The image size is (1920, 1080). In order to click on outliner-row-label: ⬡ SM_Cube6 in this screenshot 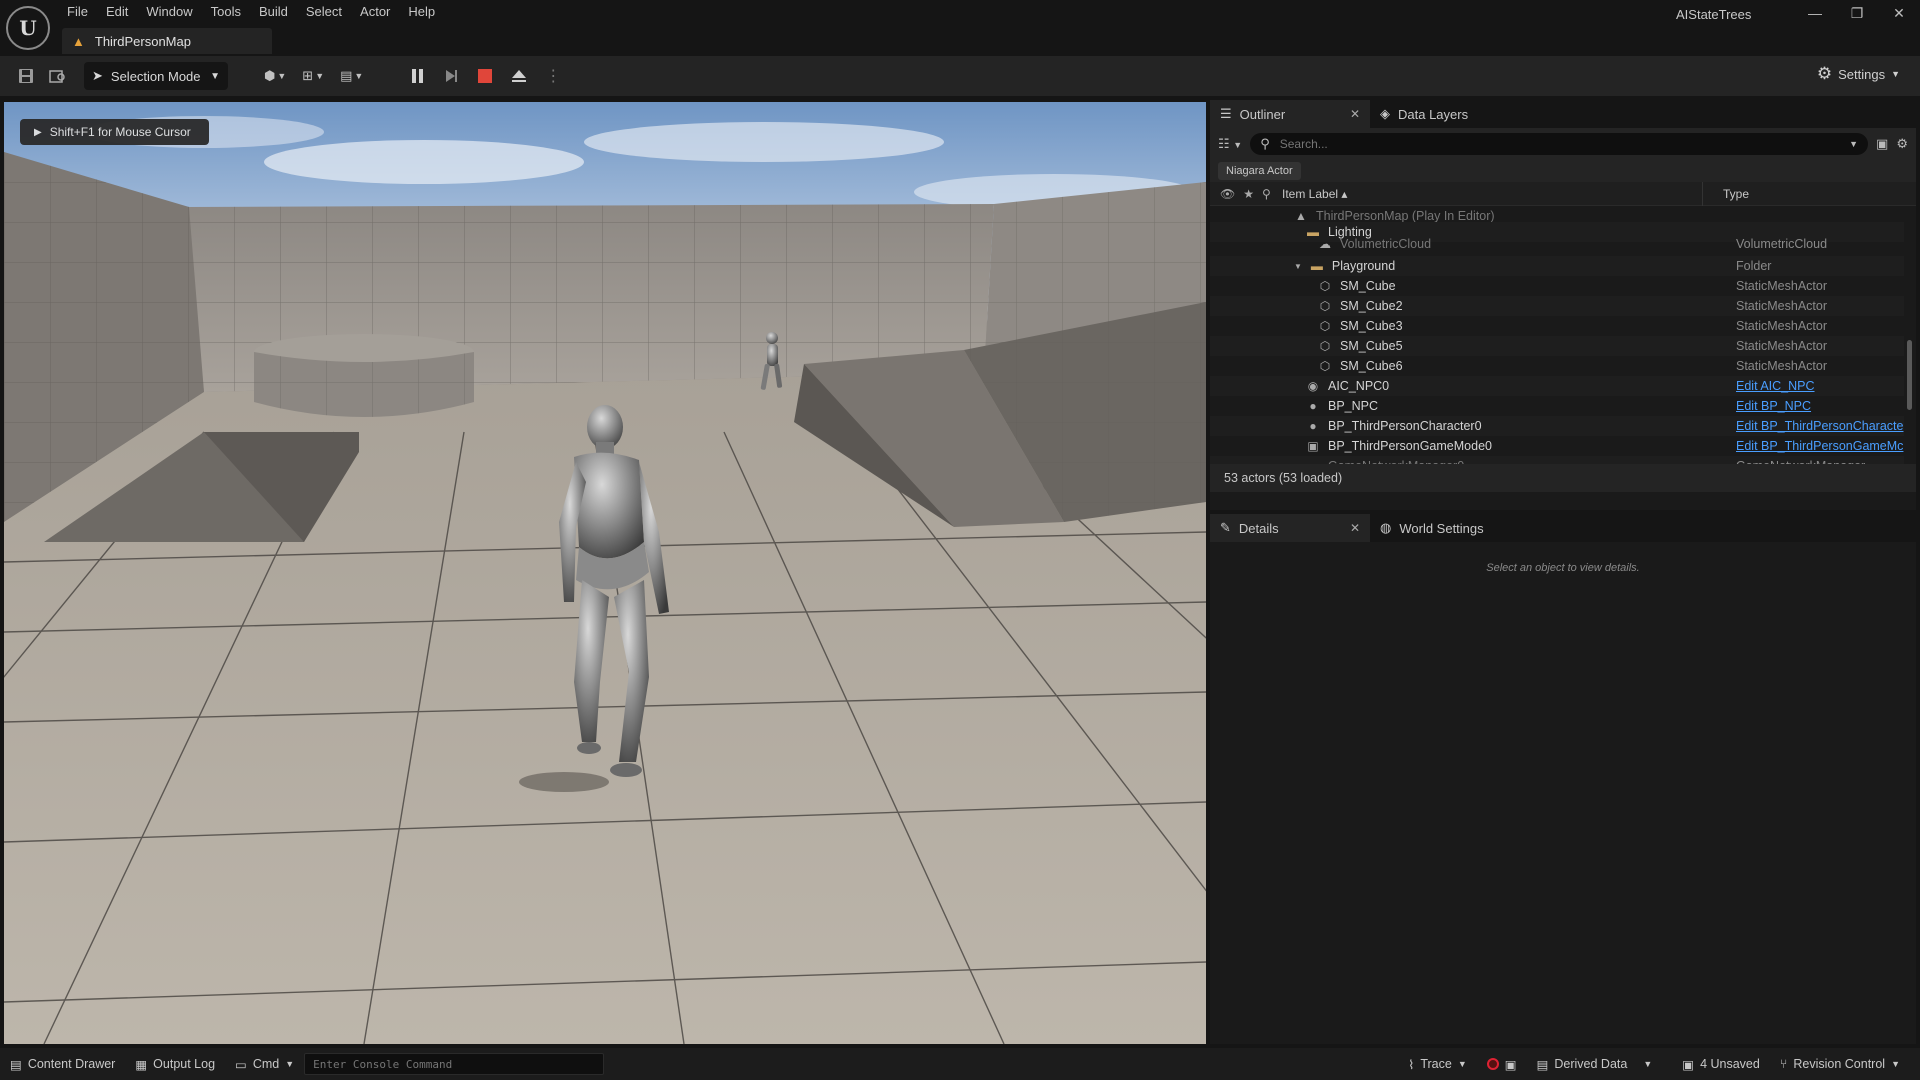, I will do `click(1360, 366)`.